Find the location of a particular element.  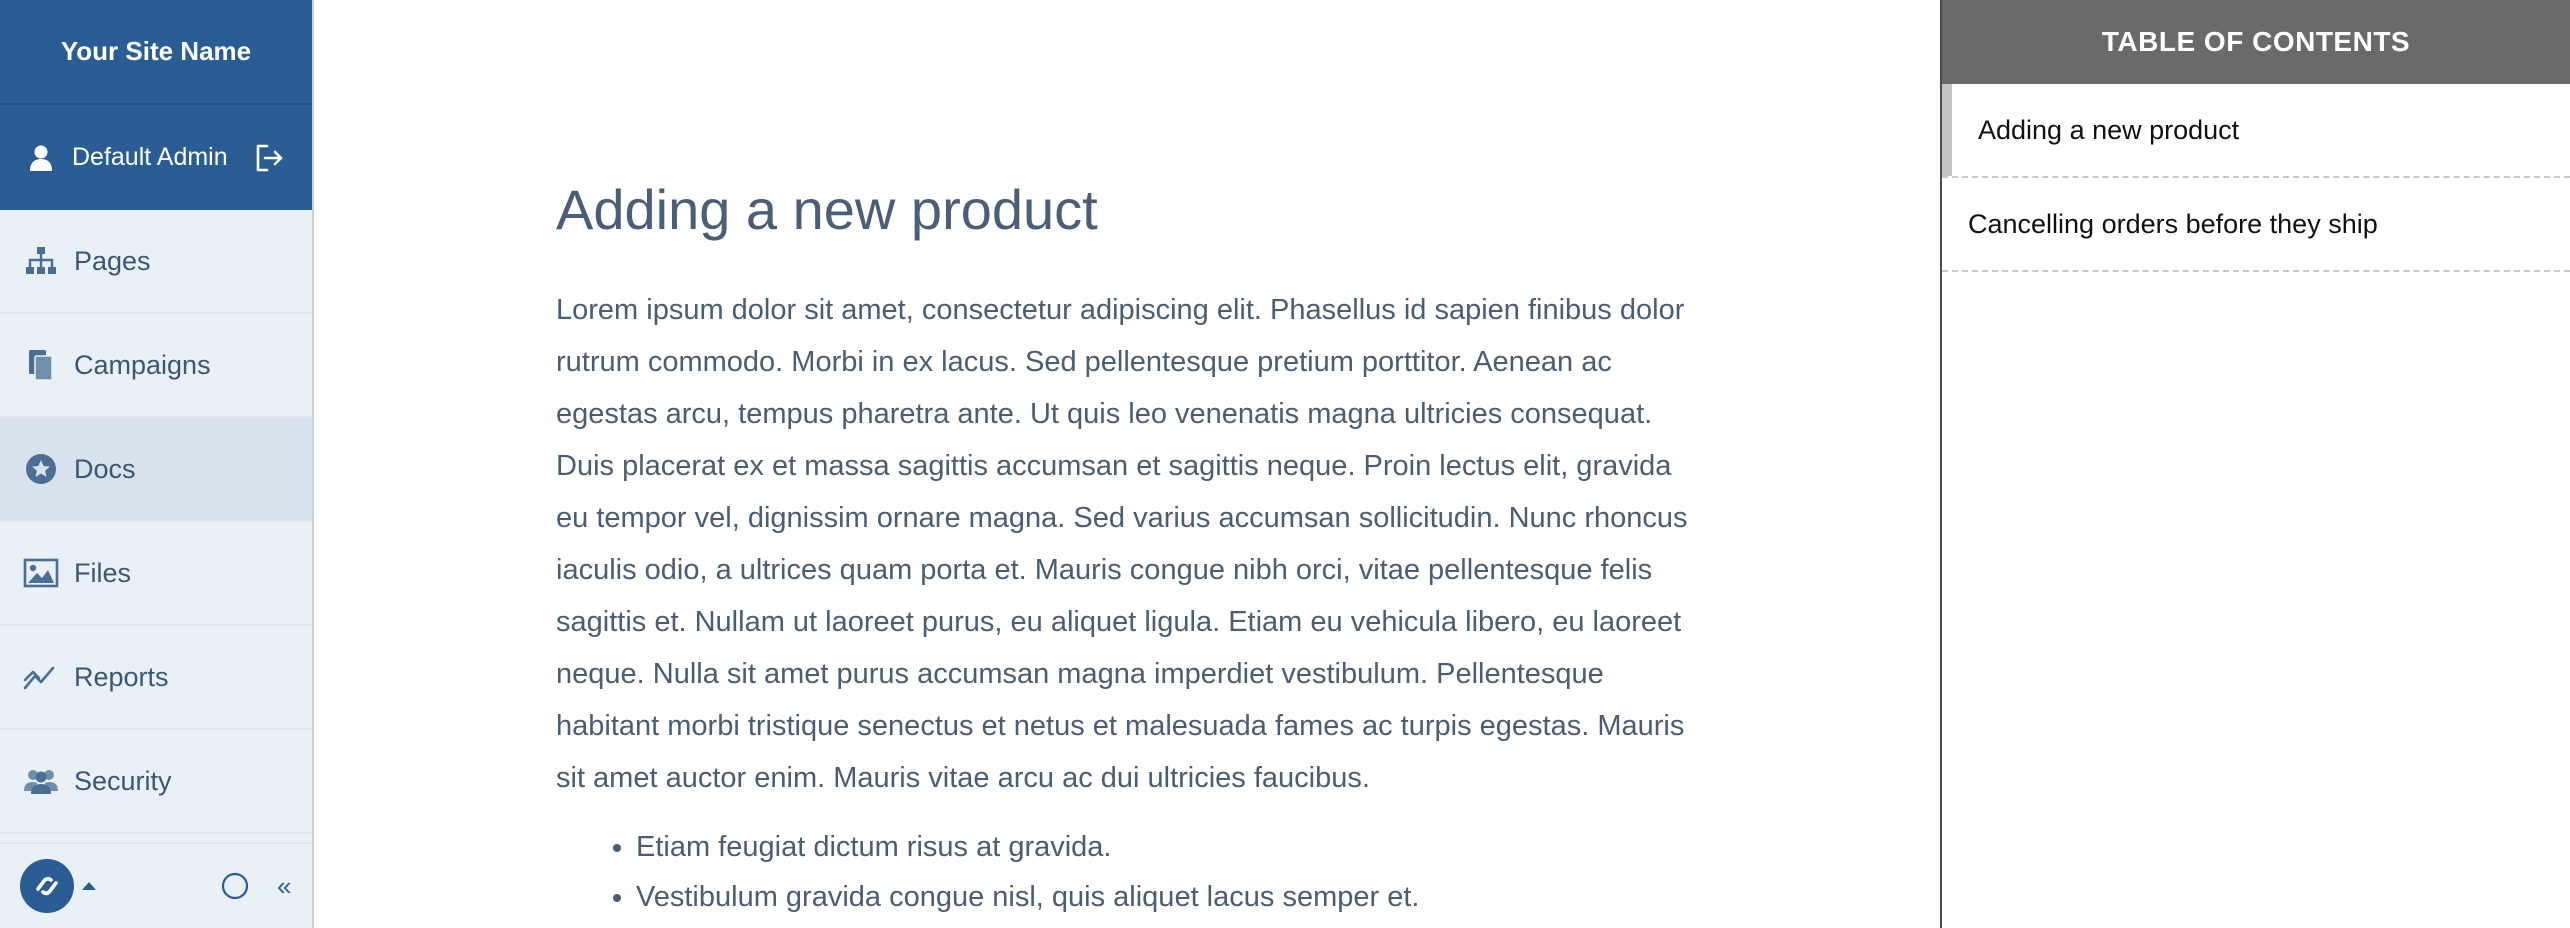

double-chevron-left-icon: « is located at coordinates (284, 886).